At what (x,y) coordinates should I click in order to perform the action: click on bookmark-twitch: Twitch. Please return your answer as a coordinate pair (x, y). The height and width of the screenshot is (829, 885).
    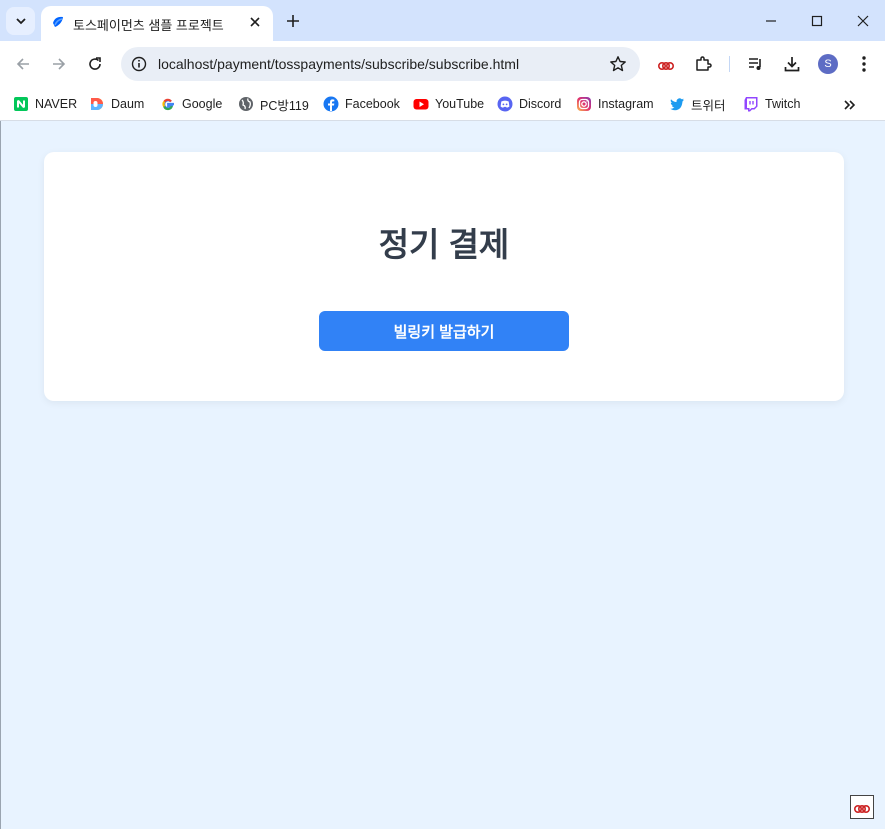
    Looking at the image, I should click on (771, 104).